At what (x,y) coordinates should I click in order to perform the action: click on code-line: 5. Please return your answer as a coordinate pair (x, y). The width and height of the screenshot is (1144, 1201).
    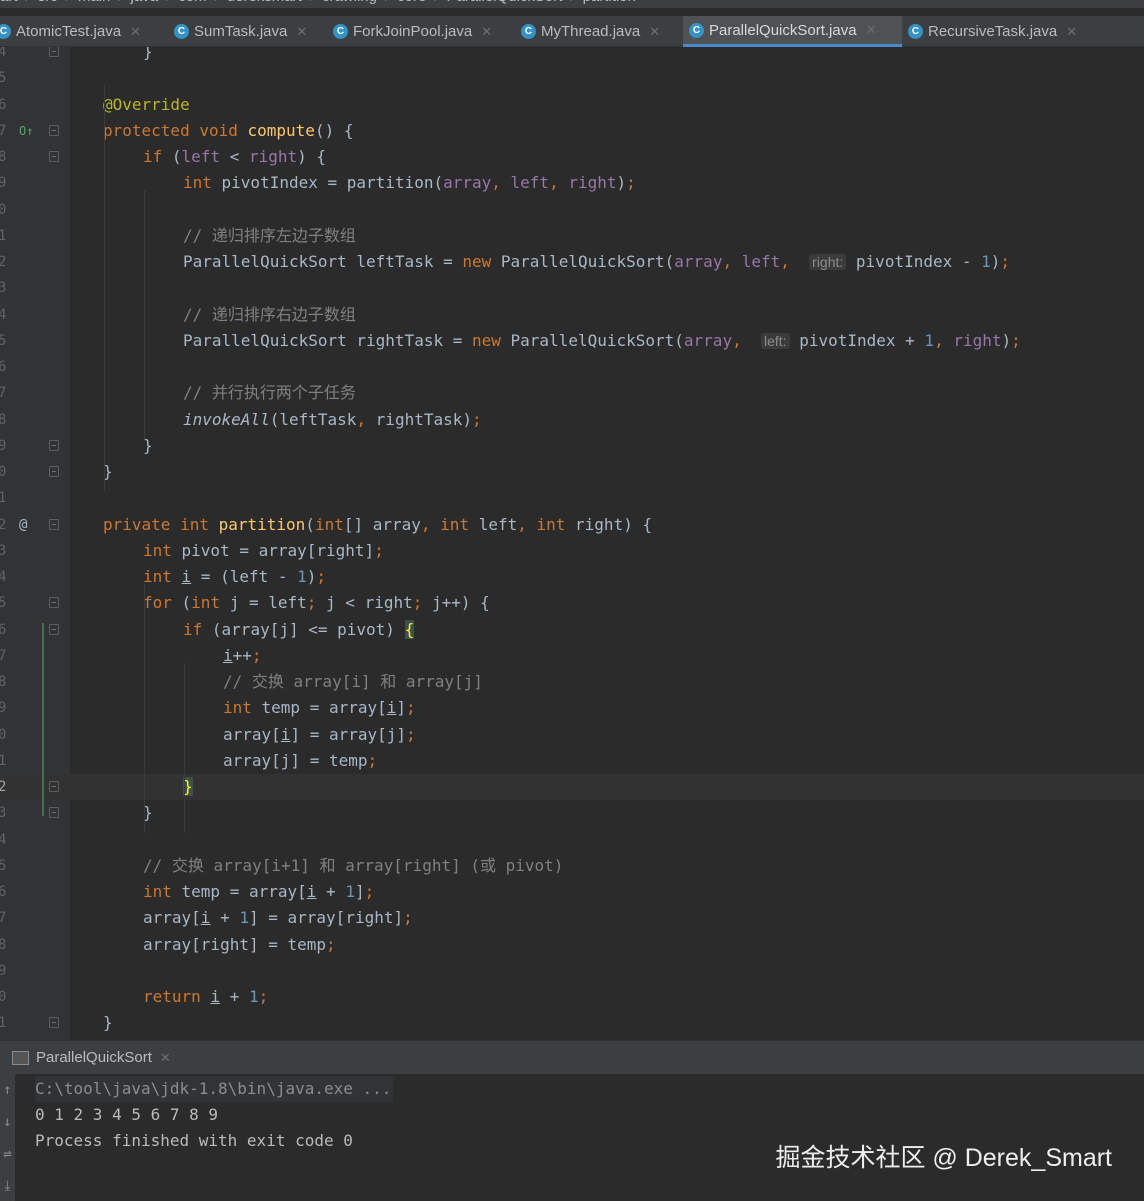
    Looking at the image, I should click on (572, 78).